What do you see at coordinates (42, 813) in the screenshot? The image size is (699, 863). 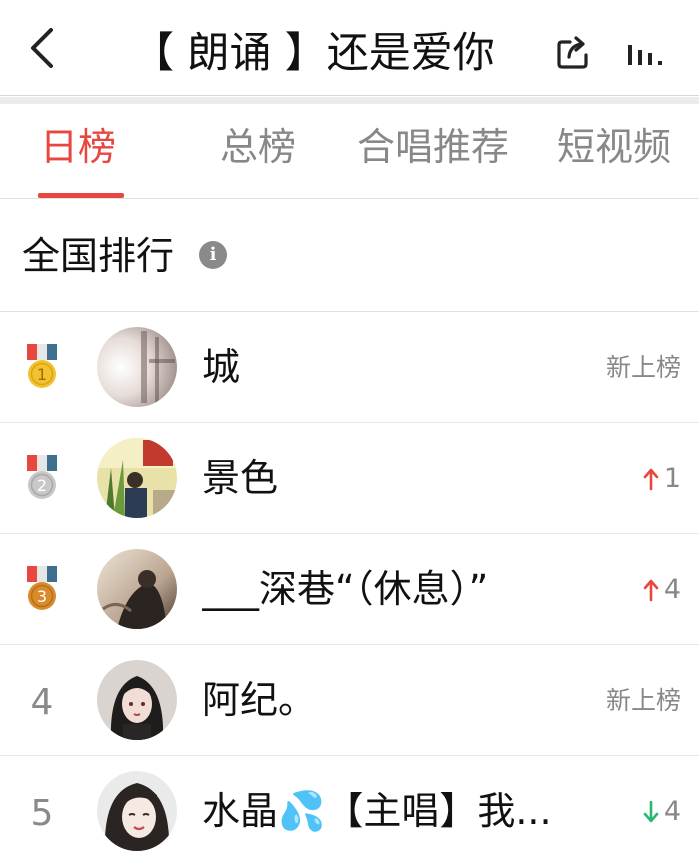 I see `rank-number: 5` at bounding box center [42, 813].